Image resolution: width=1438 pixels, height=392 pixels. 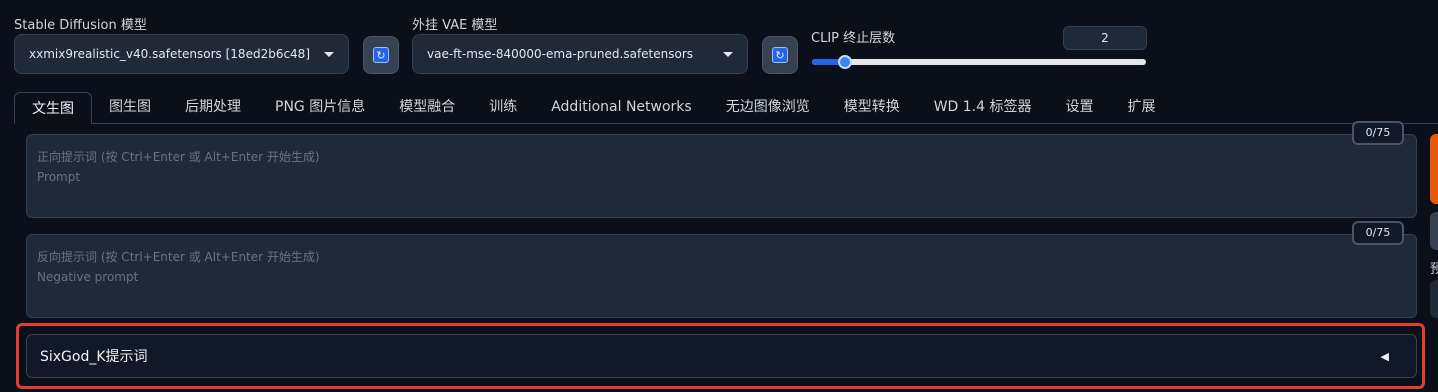 I want to click on tab-7: 无边图像浏览, so click(x=768, y=107).